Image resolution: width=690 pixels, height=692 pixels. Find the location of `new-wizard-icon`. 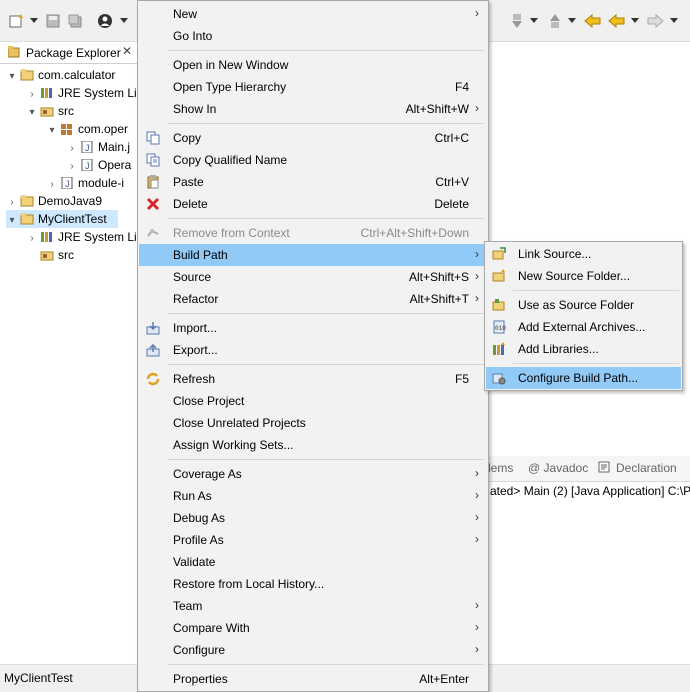

new-wizard-icon is located at coordinates (17, 21).